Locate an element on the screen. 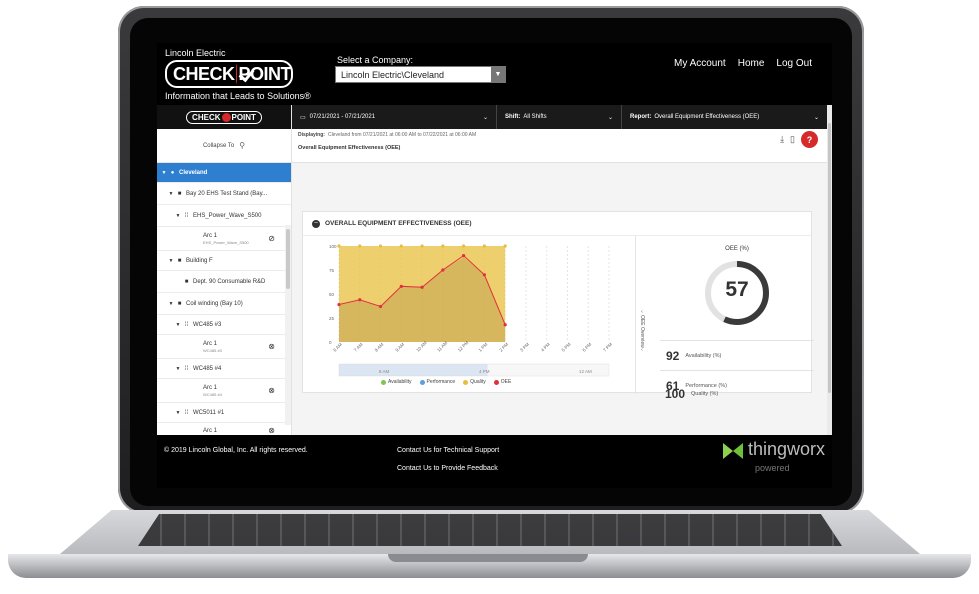 The height and width of the screenshot is (594, 979). checkmark-icon is located at coordinates (236, 74).